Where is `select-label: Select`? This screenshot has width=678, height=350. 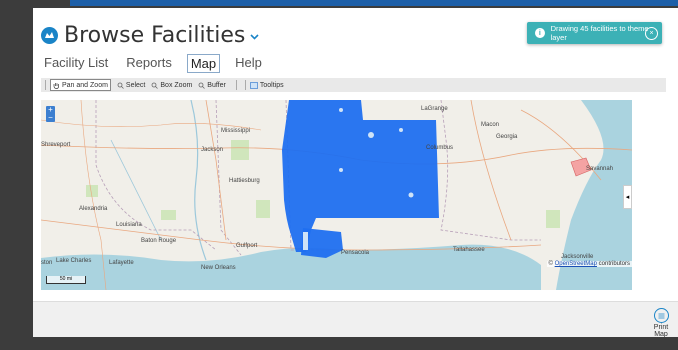 select-label: Select is located at coordinates (135, 85).